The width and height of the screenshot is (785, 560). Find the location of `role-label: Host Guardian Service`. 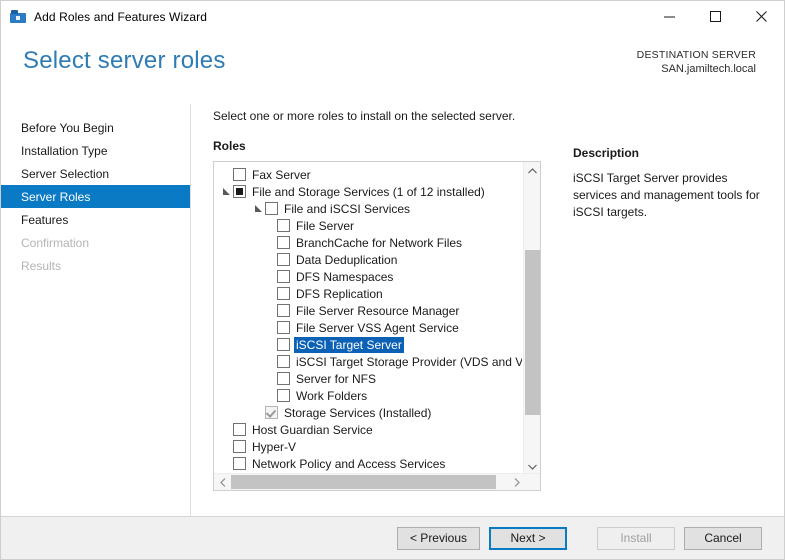

role-label: Host Guardian Service is located at coordinates (312, 429).